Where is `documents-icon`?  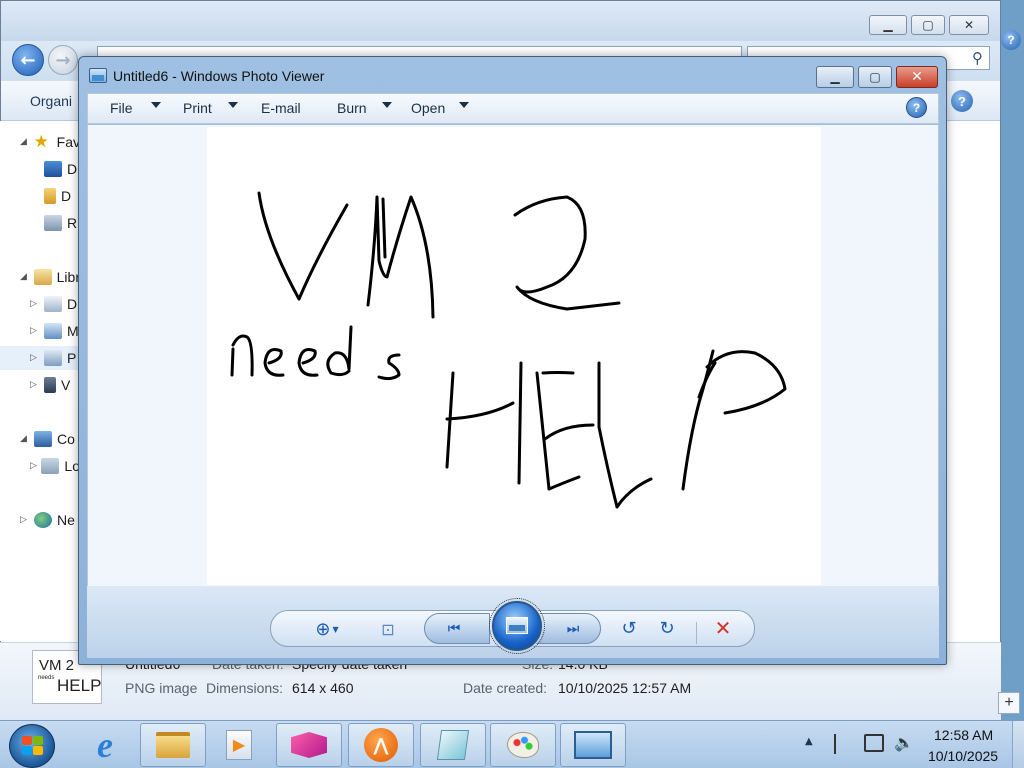 documents-icon is located at coordinates (53, 304).